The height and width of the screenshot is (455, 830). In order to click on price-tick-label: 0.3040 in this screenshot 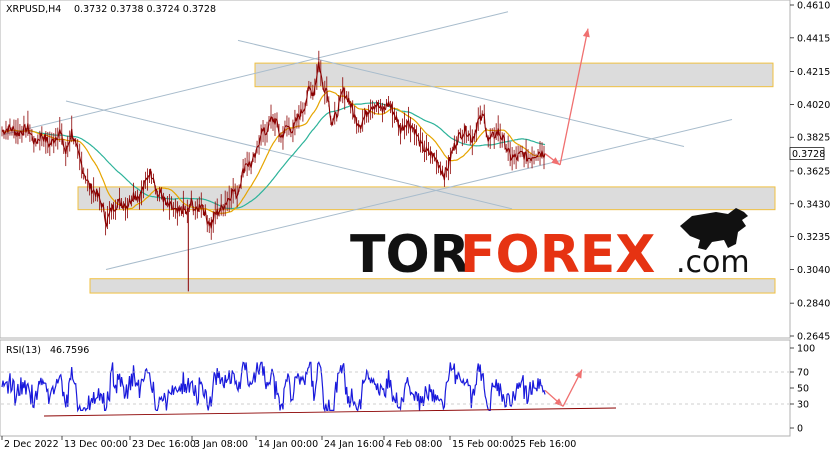, I will do `click(813, 270)`.